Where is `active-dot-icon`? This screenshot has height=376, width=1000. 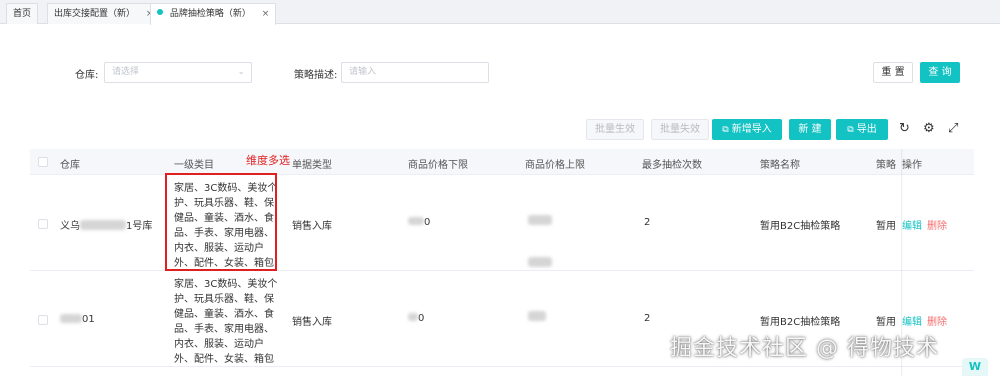
active-dot-icon is located at coordinates (160, 12).